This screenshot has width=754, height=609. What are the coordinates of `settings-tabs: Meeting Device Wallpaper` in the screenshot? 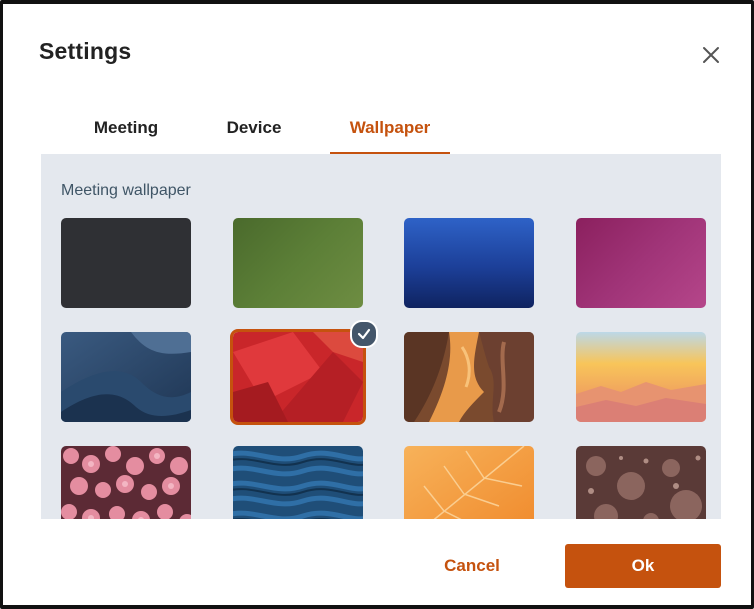 It's located at (383, 128).